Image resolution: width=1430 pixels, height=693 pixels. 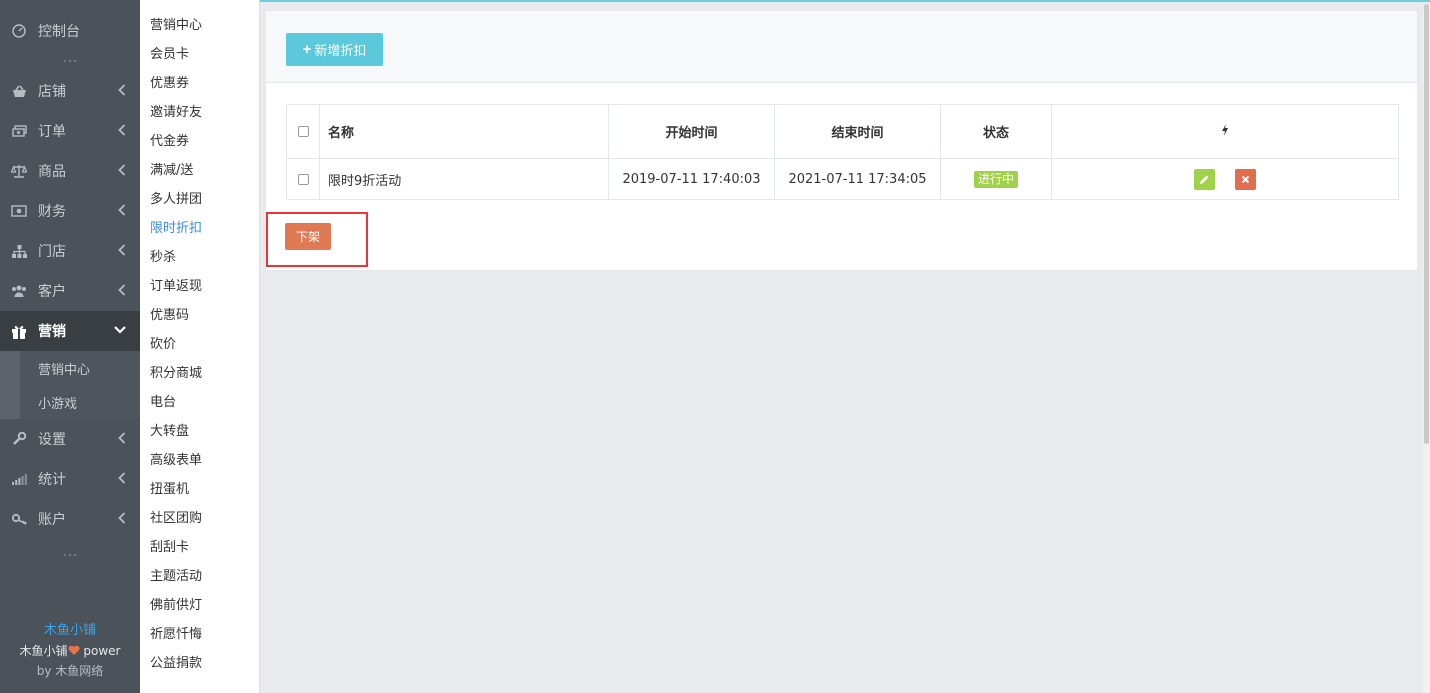 What do you see at coordinates (52, 132) in the screenshot?
I see `sidebar-item-label: 订单` at bounding box center [52, 132].